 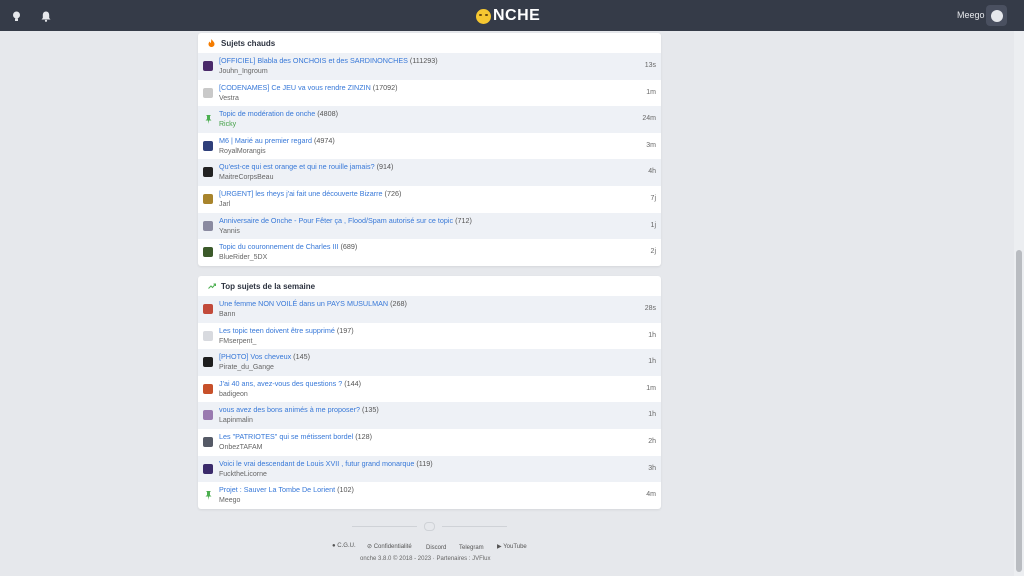 What do you see at coordinates (436, 548) in the screenshot?
I see `footer-link-discord: Discord` at bounding box center [436, 548].